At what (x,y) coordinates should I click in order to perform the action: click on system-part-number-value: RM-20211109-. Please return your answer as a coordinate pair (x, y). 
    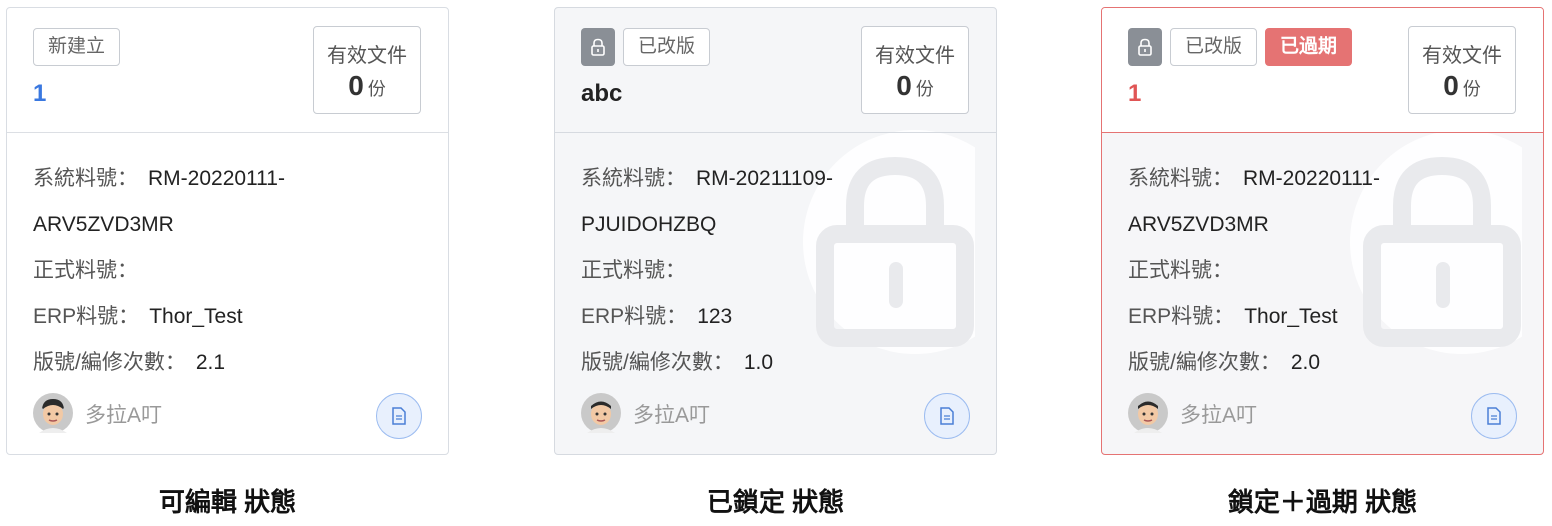
    Looking at the image, I should click on (764, 178).